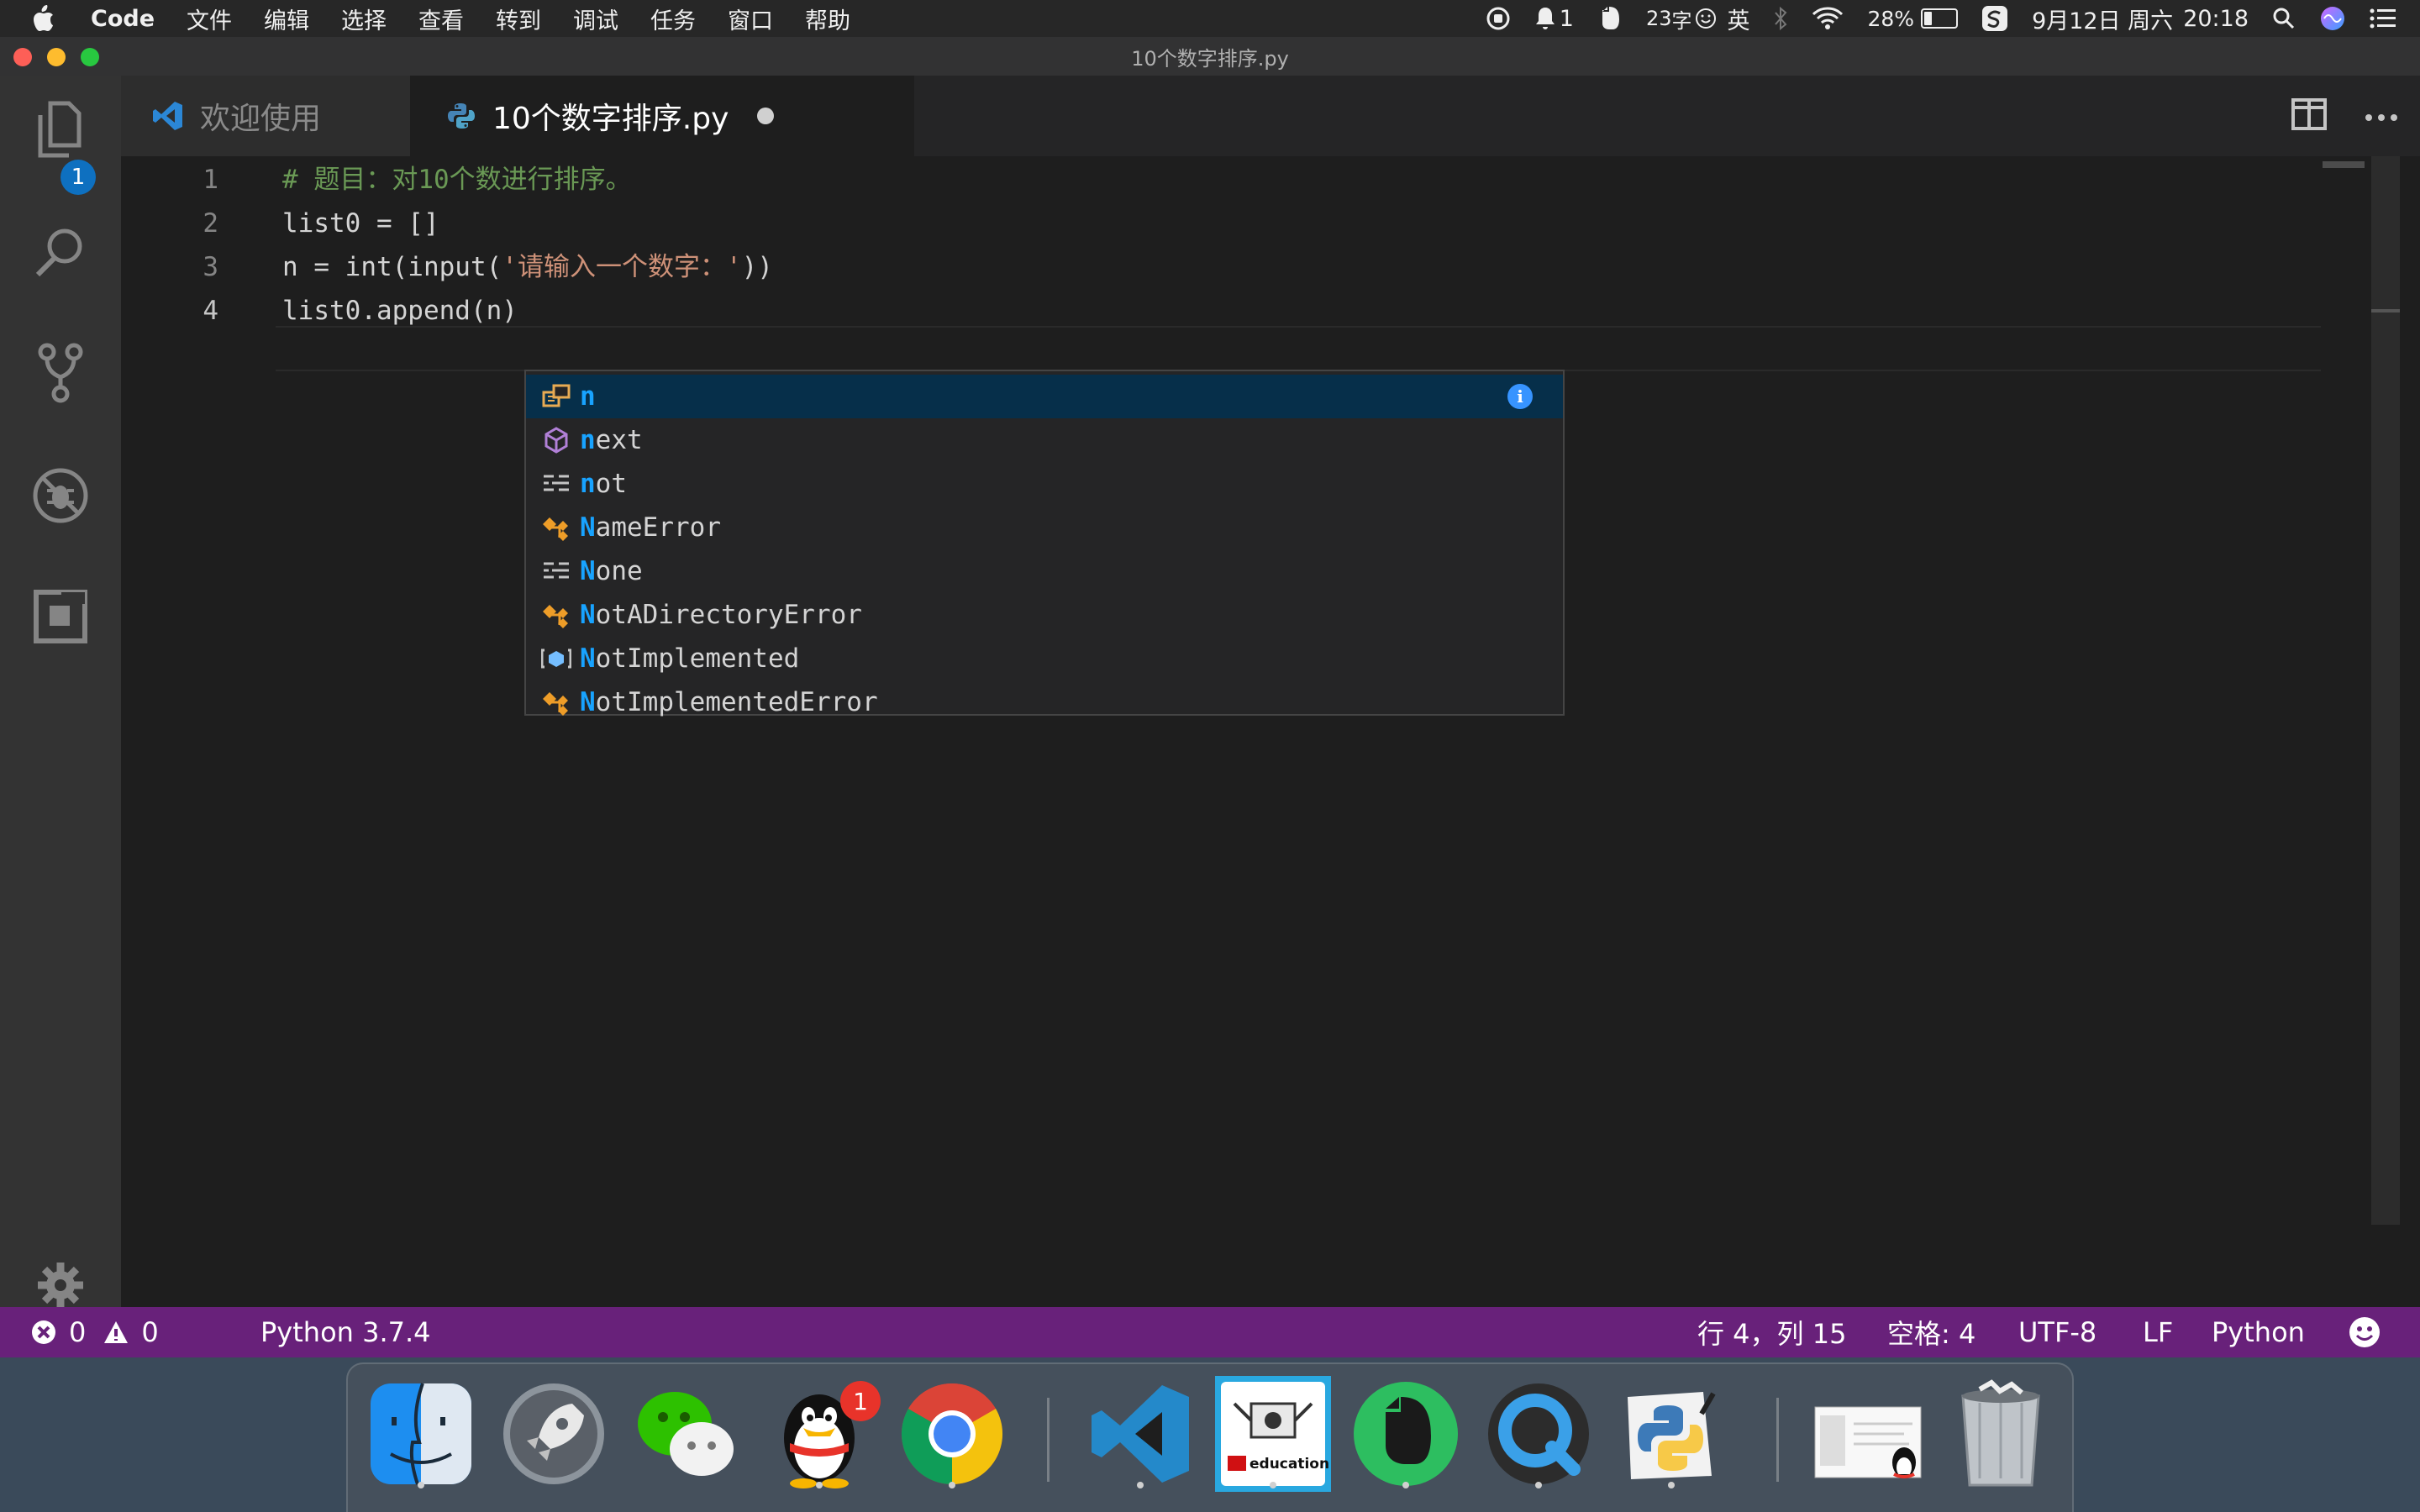  Describe the element at coordinates (662, 116) in the screenshot. I see `tab-file: 10个数字排序.py` at that location.